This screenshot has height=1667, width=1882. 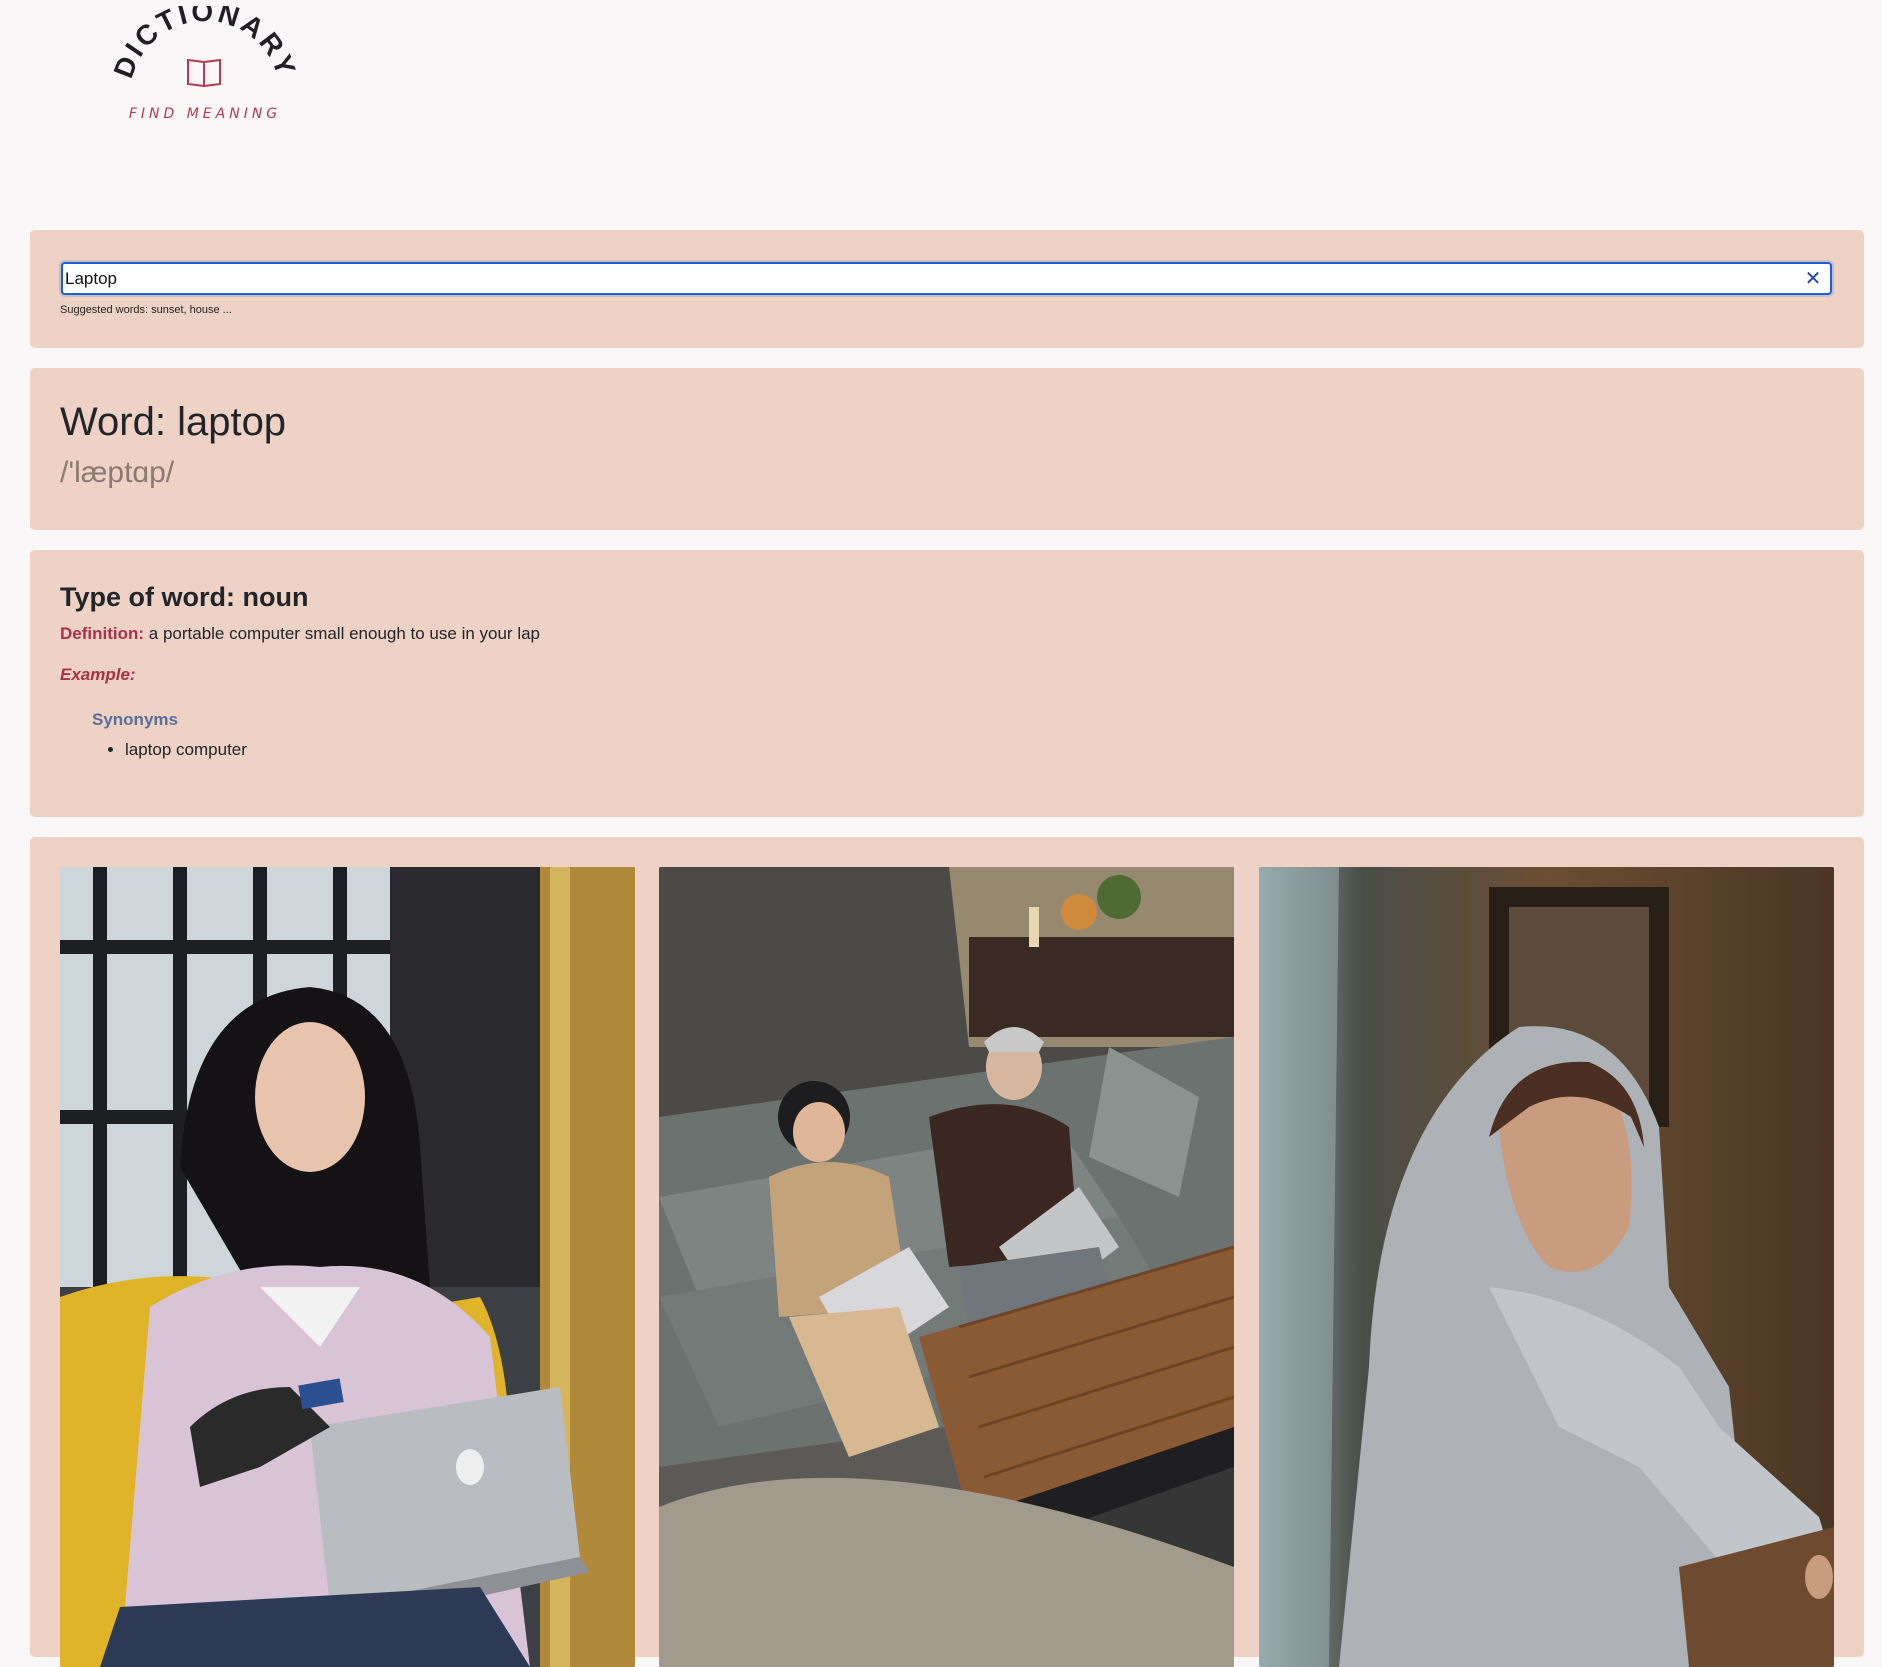 I want to click on word-title: Word: laptop, so click(x=173, y=422).